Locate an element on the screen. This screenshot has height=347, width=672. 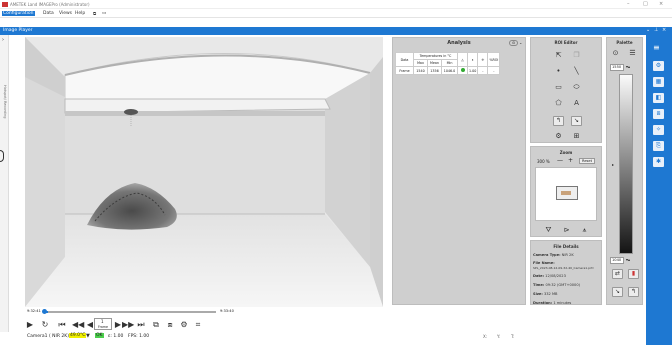
row-mean: 1356 is located at coordinates (434, 70).